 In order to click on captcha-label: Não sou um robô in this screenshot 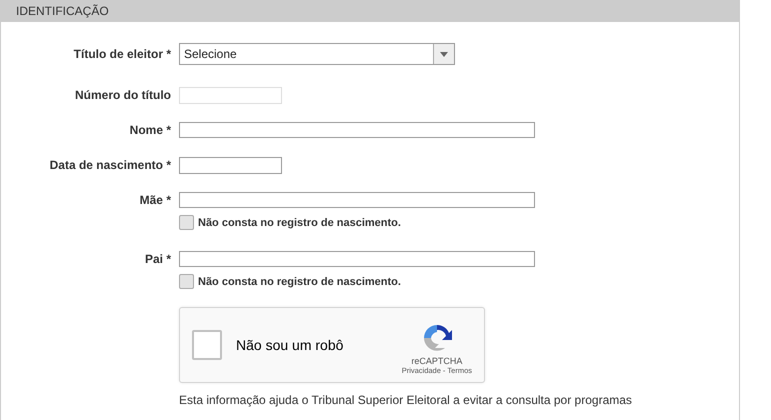, I will do `click(290, 345)`.